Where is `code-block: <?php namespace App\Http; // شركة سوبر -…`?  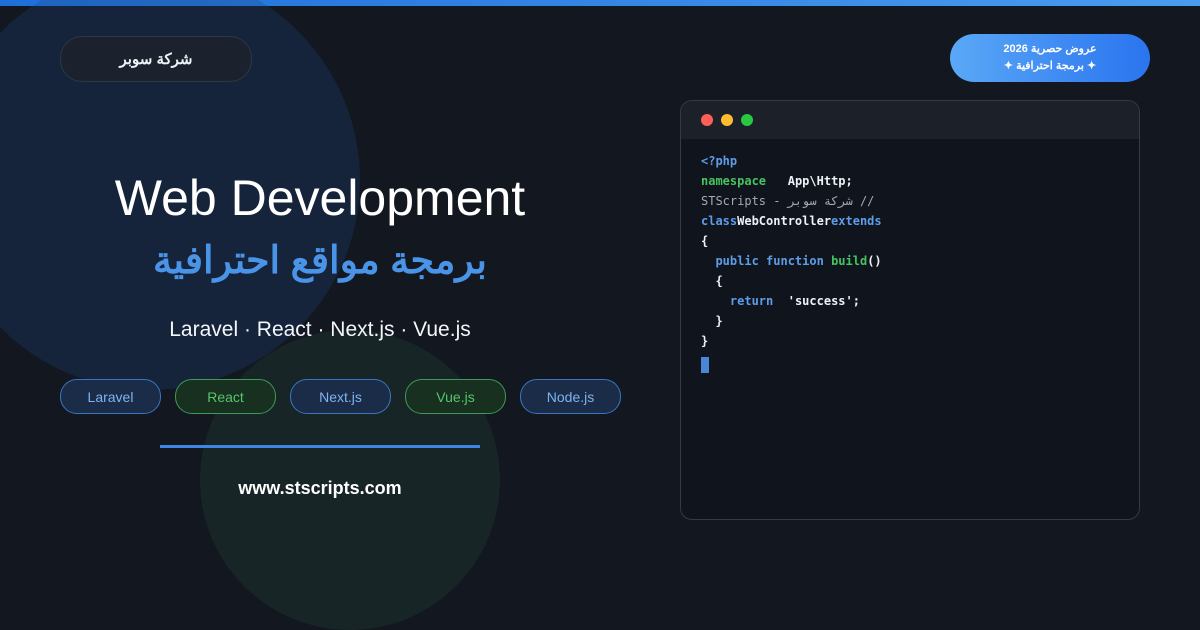 code-block: <?php namespace App\Http; // شركة سوبر -… is located at coordinates (791, 262).